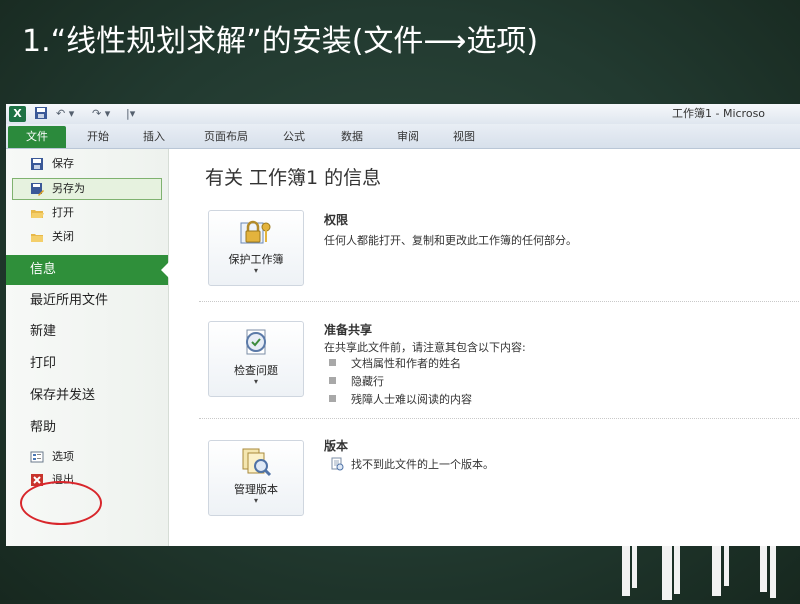  What do you see at coordinates (294, 137) in the screenshot?
I see `tab-formulas: 公式` at bounding box center [294, 137].